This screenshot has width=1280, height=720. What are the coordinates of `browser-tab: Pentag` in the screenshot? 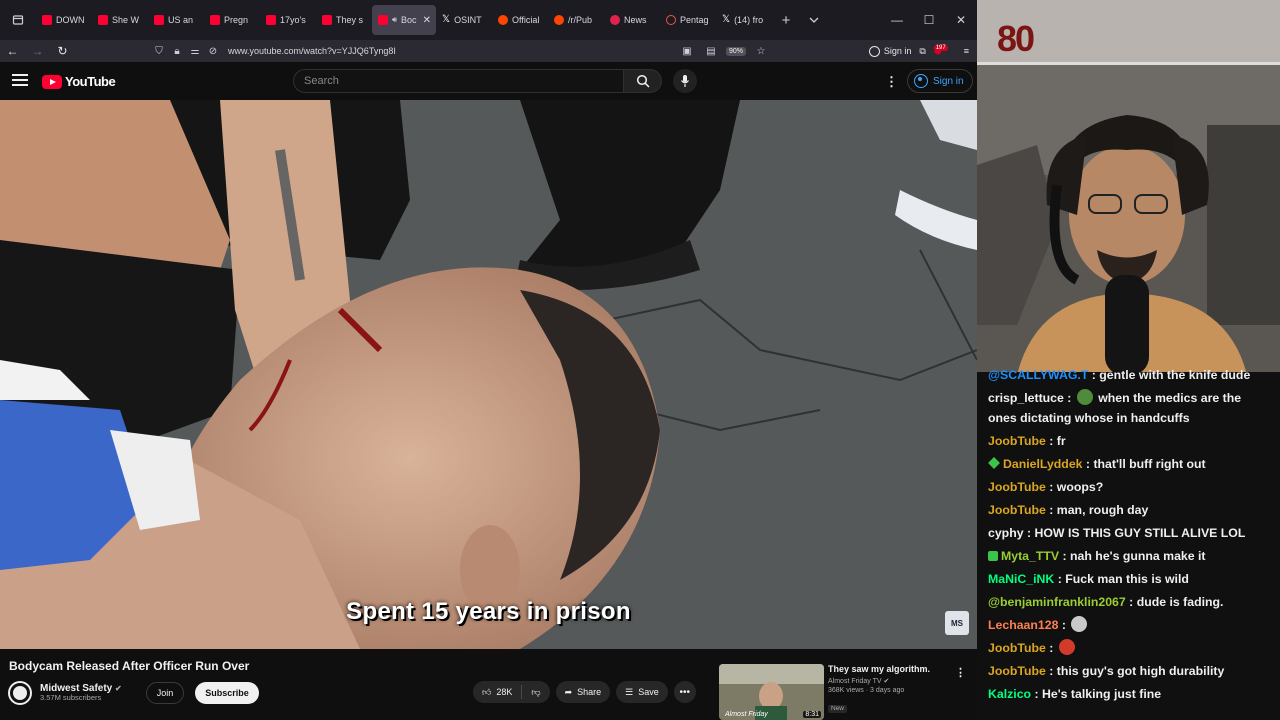 It's located at (688, 20).